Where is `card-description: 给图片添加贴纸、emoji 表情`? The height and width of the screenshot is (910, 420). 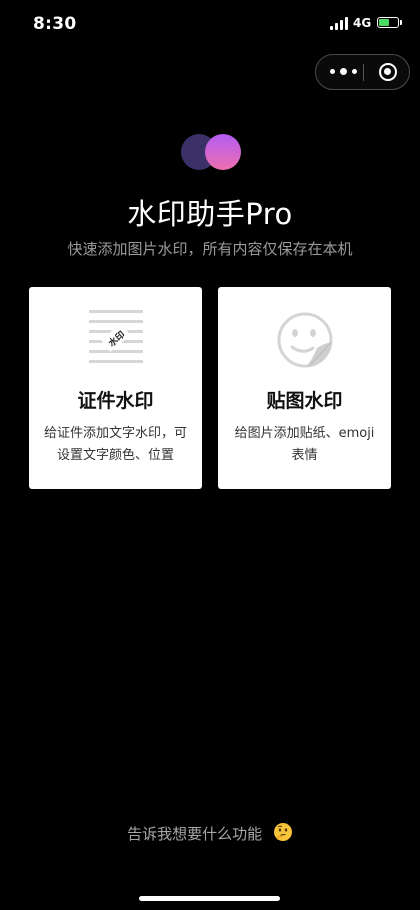 card-description: 给图片添加贴纸、emoji 表情 is located at coordinates (304, 445).